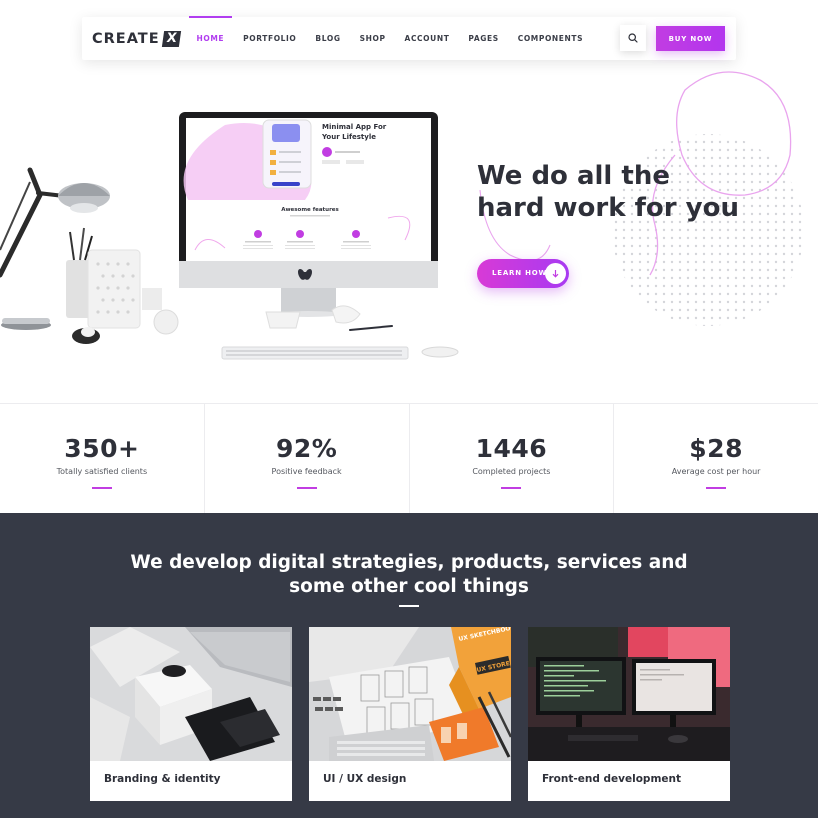 The width and height of the screenshot is (818, 818). What do you see at coordinates (102, 448) in the screenshot?
I see `stat-value: 350+` at bounding box center [102, 448].